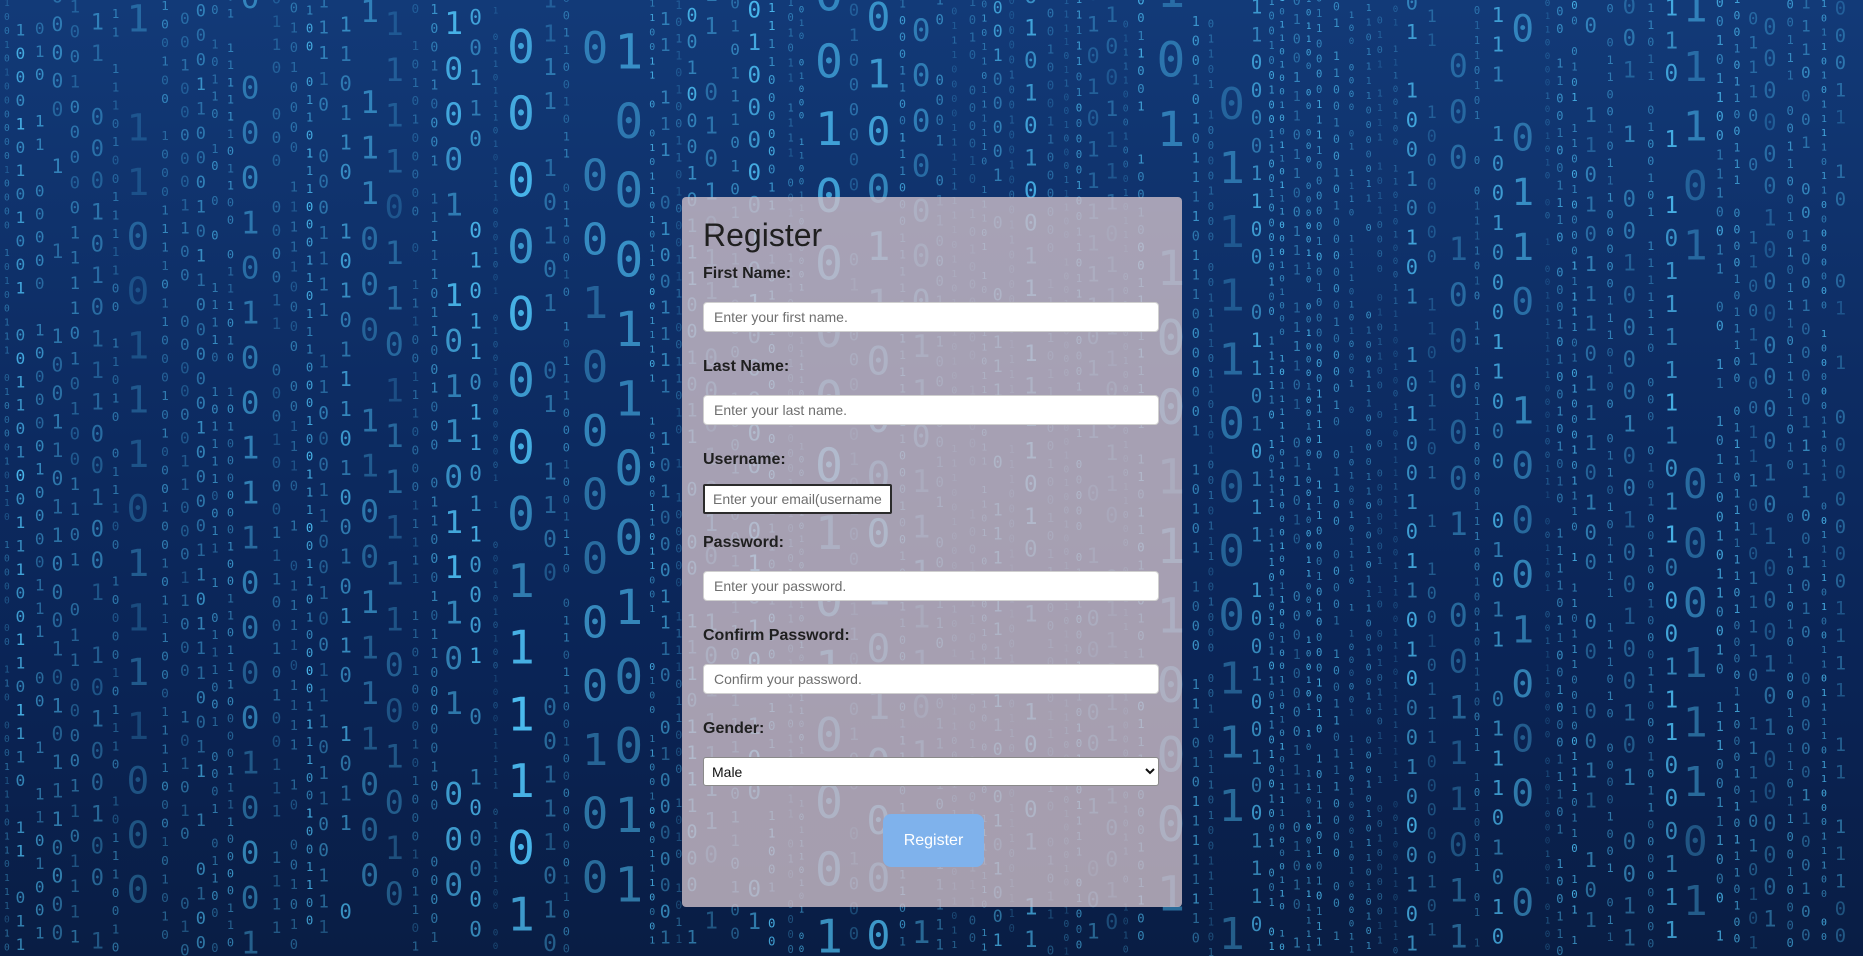  What do you see at coordinates (931, 771) in the screenshot?
I see `gender-select: Male` at bounding box center [931, 771].